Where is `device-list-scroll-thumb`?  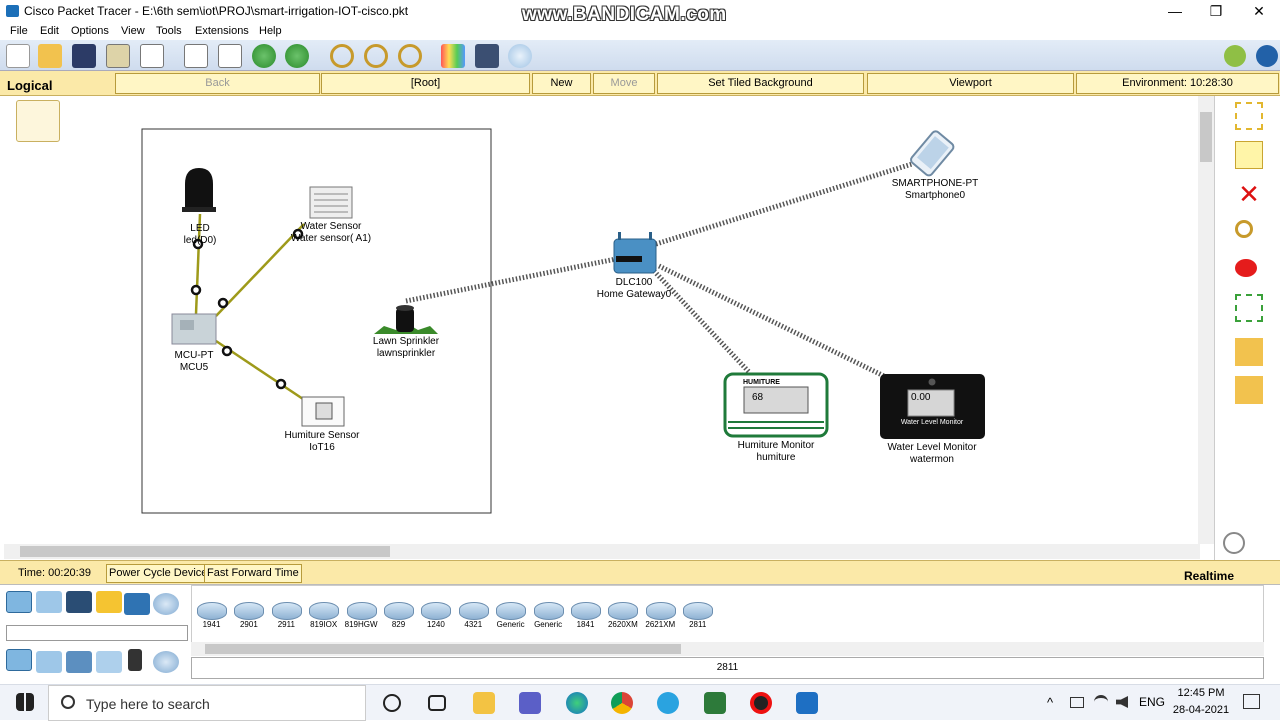 device-list-scroll-thumb is located at coordinates (443, 649).